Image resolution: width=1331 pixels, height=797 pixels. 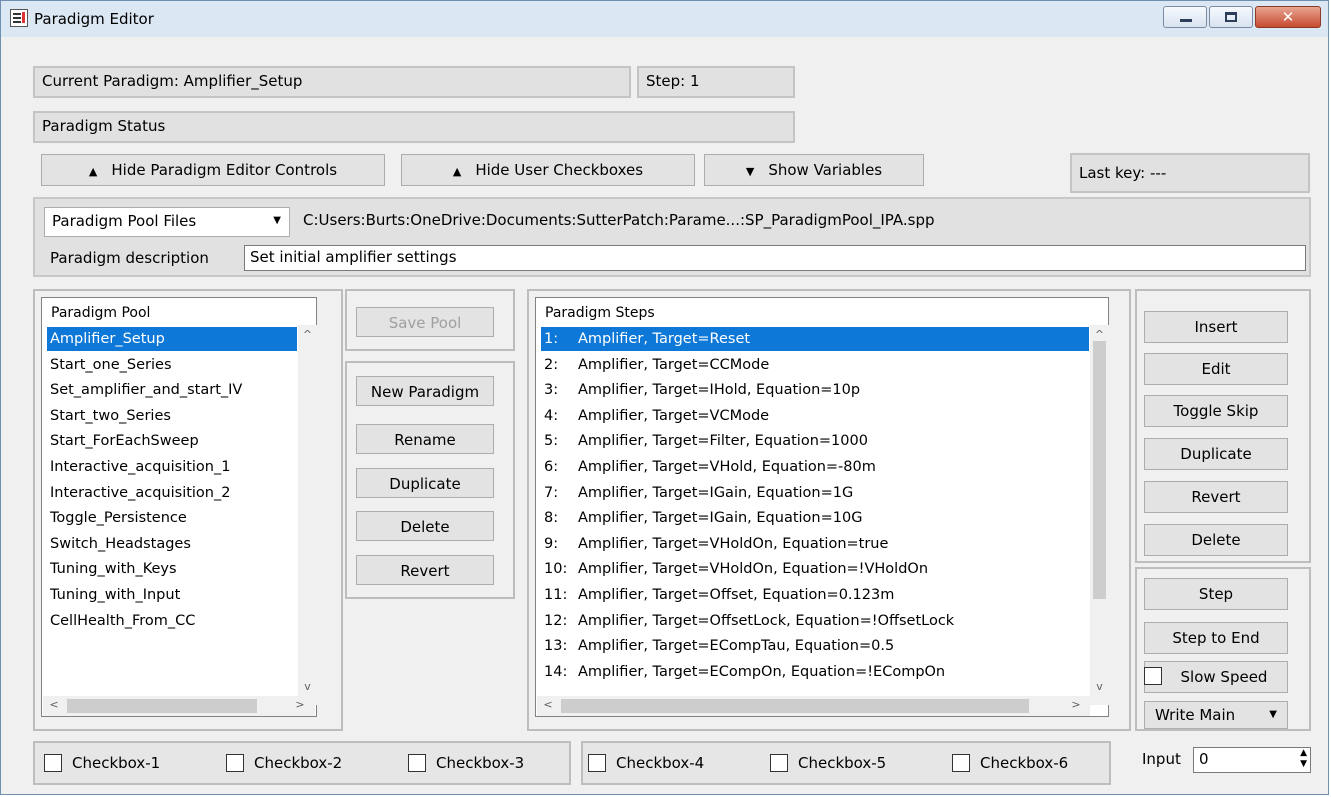 I want to click on pool-list-item: Interactive_acquisition_2, so click(x=172, y=493).